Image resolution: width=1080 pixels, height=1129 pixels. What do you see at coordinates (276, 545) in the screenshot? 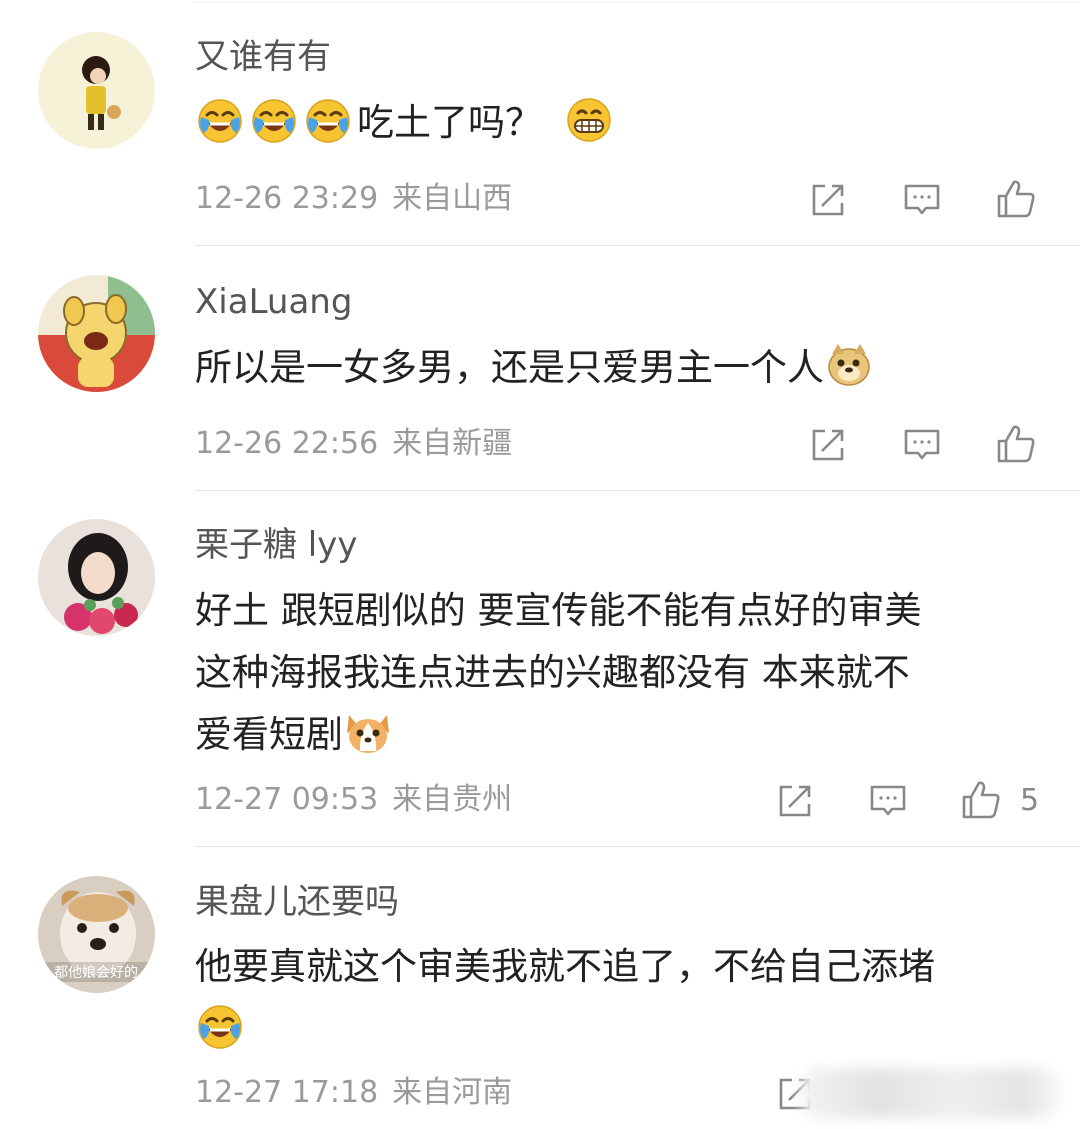
I see `username: 栗子糖 lyy` at bounding box center [276, 545].